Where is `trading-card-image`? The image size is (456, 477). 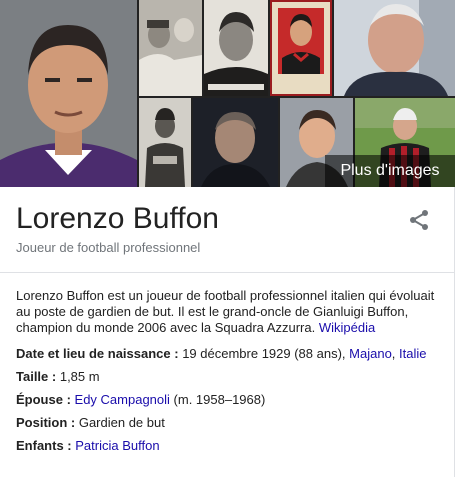
trading-card-image is located at coordinates (301, 48).